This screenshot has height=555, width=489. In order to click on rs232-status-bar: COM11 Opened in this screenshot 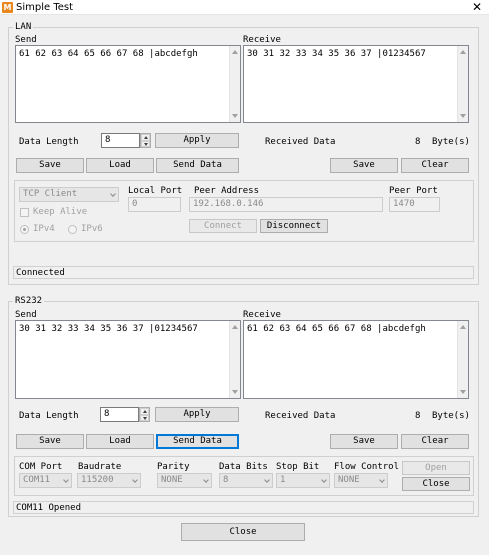, I will do `click(243, 507)`.